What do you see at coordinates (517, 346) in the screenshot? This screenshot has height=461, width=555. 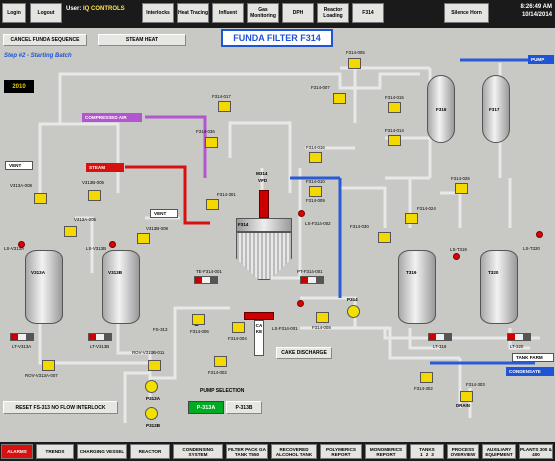 I see `tag-lt-t320: LT-320` at bounding box center [517, 346].